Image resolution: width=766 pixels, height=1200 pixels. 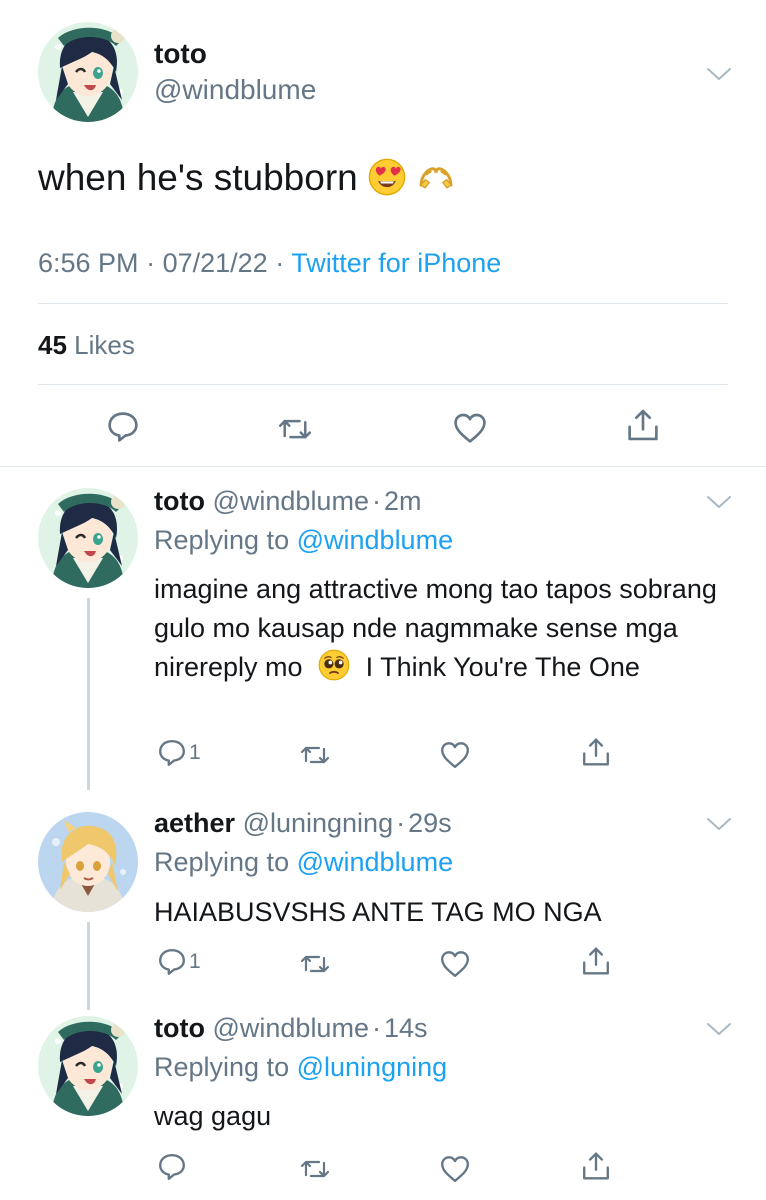 I want to click on reply-time: 2m, so click(x=402, y=501).